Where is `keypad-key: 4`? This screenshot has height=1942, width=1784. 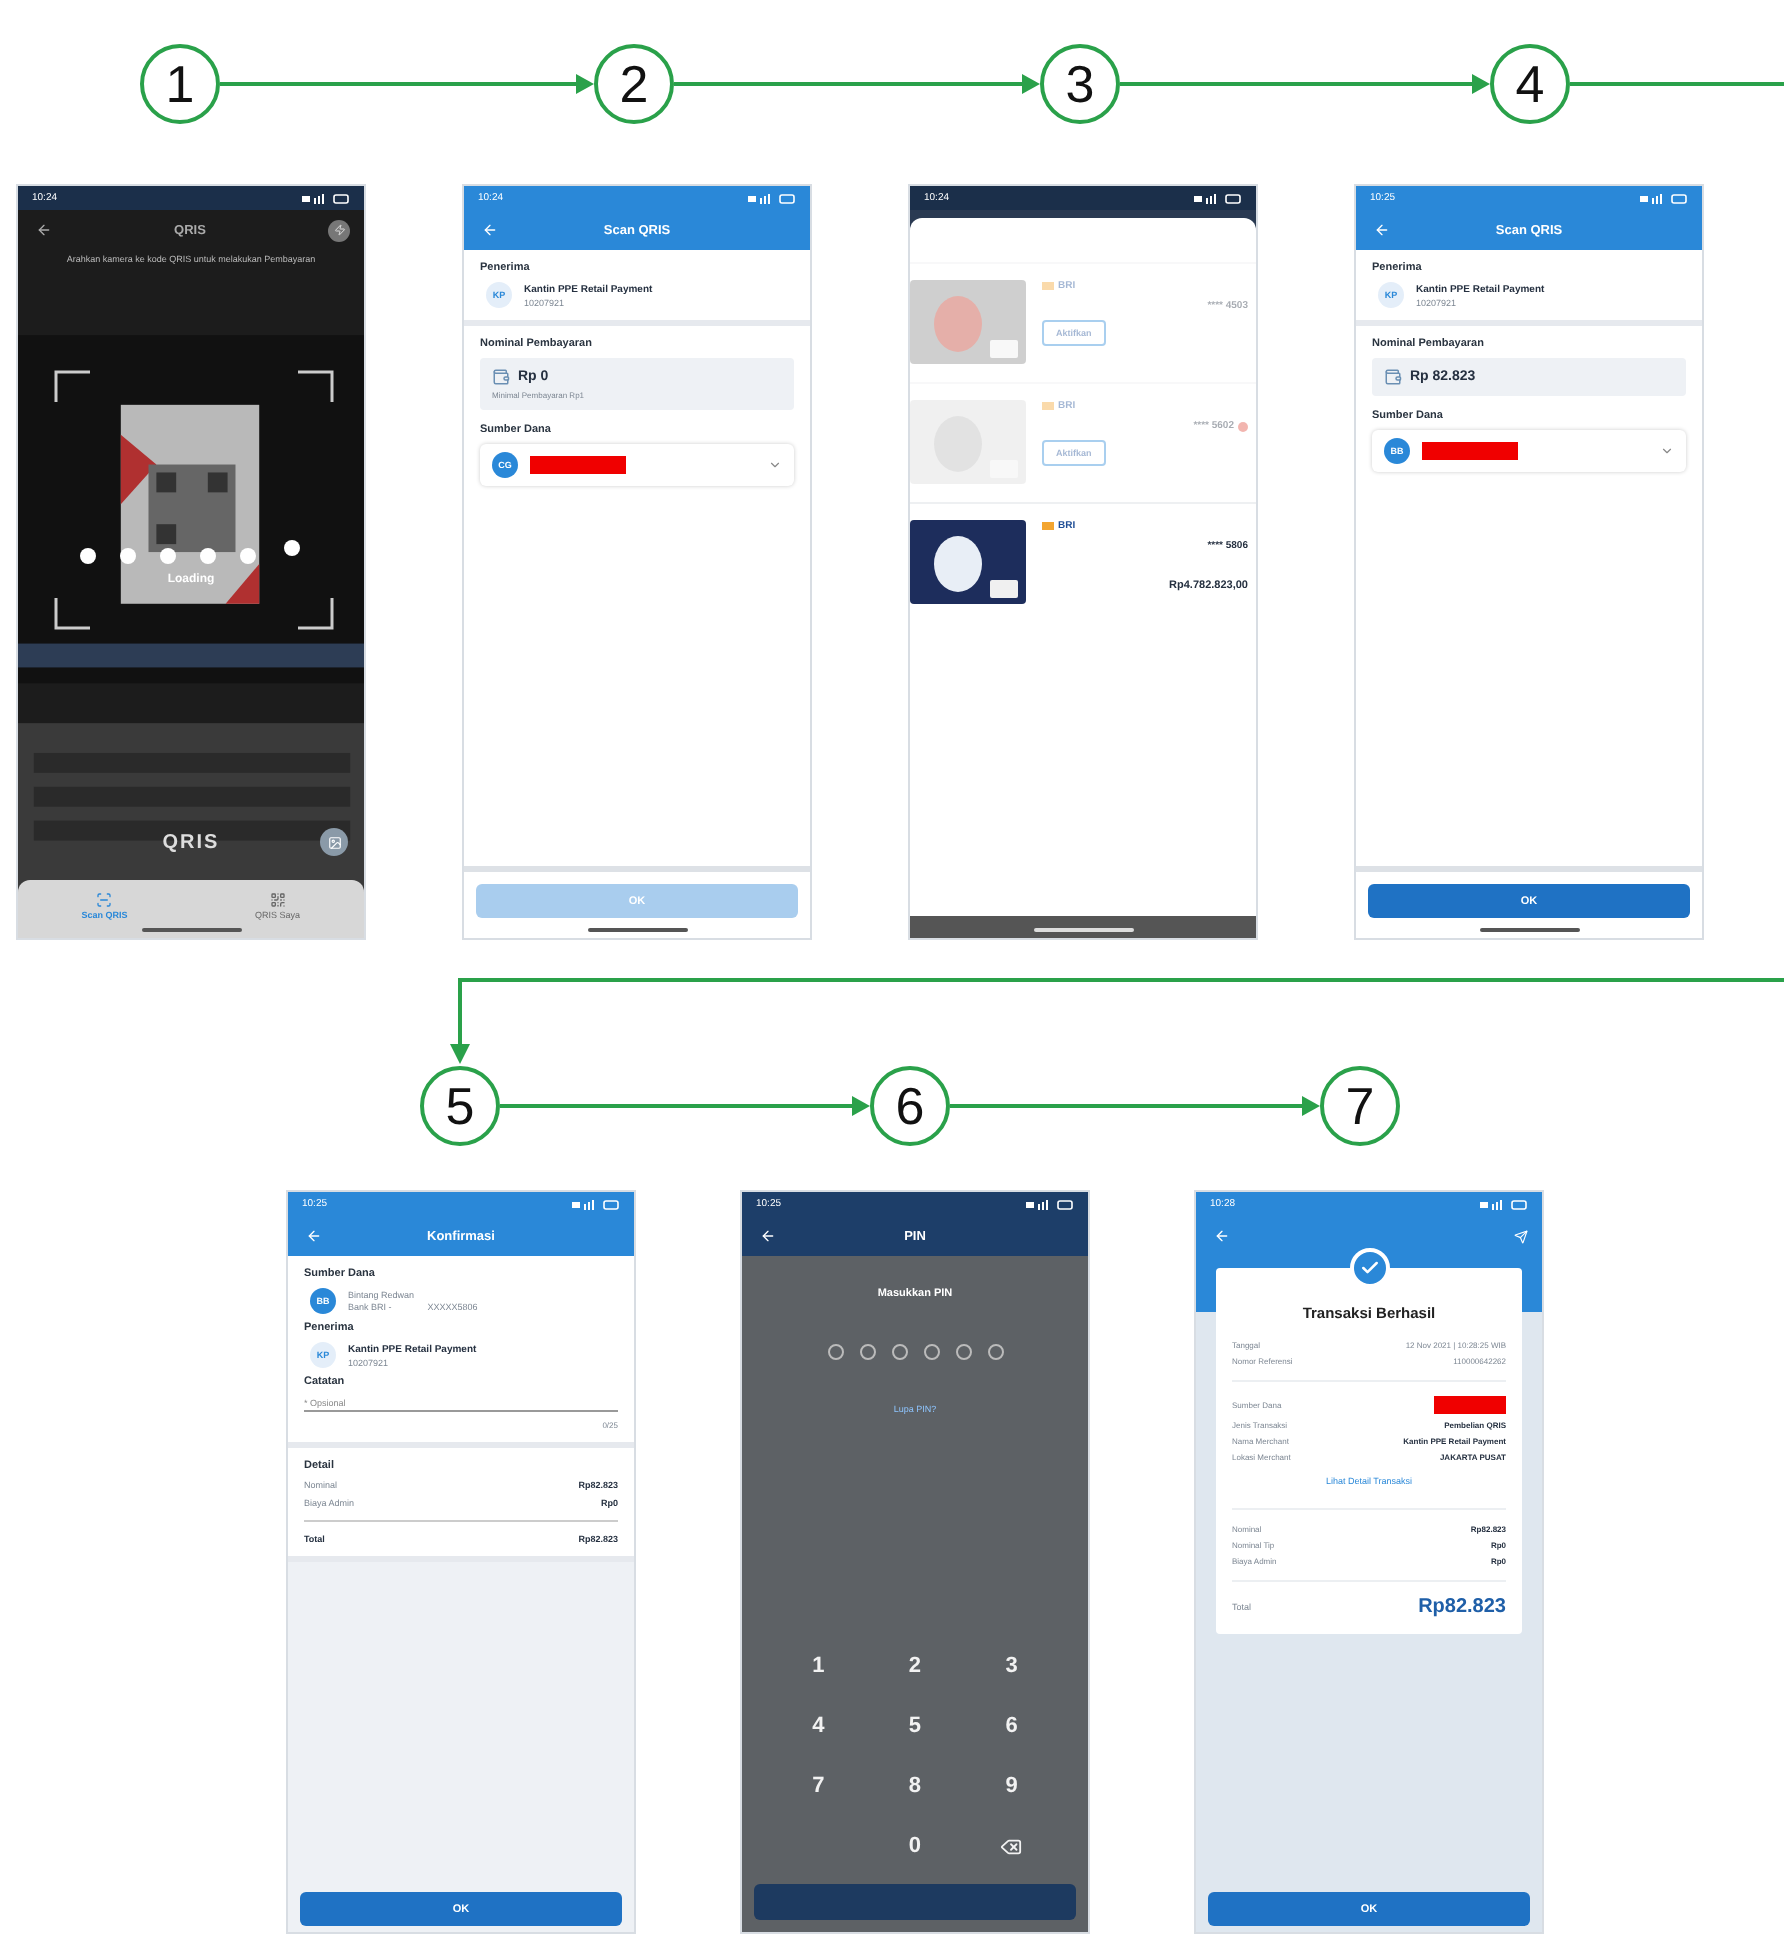
keypad-key: 4 is located at coordinates (818, 1726).